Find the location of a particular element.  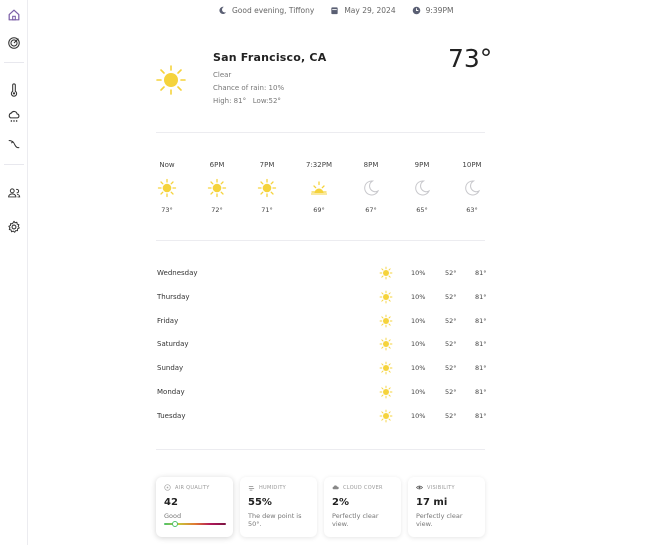

hour-temp: 63° is located at coordinates (472, 210).